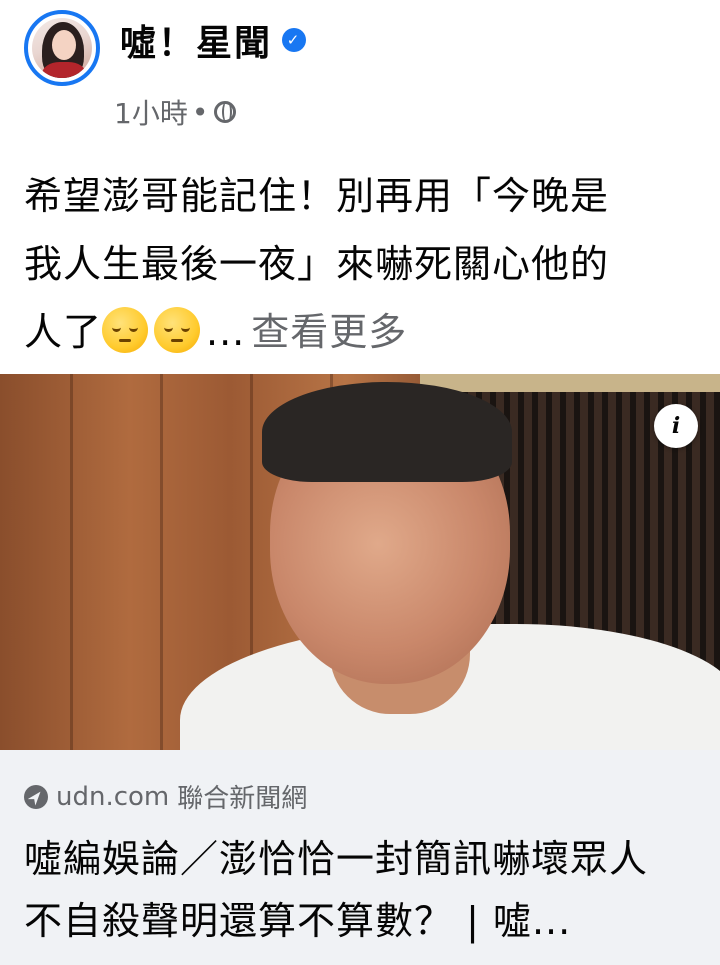  I want to click on post-text-line: 希望澎哥能記住！別再用「今晚是, so click(317, 196).